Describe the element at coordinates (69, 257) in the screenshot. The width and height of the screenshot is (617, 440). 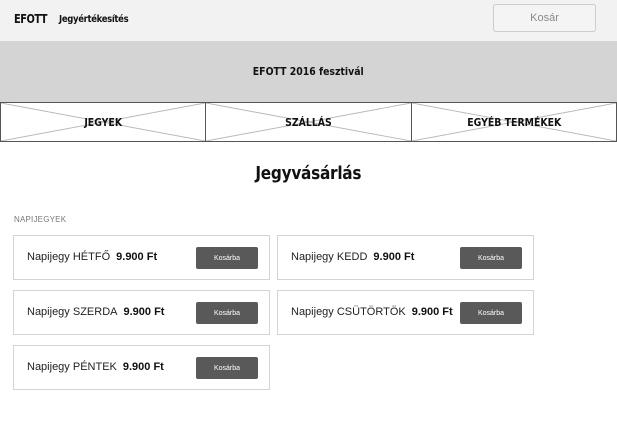
I see `ticket-name: Napijegy HÉTFŐ` at that location.